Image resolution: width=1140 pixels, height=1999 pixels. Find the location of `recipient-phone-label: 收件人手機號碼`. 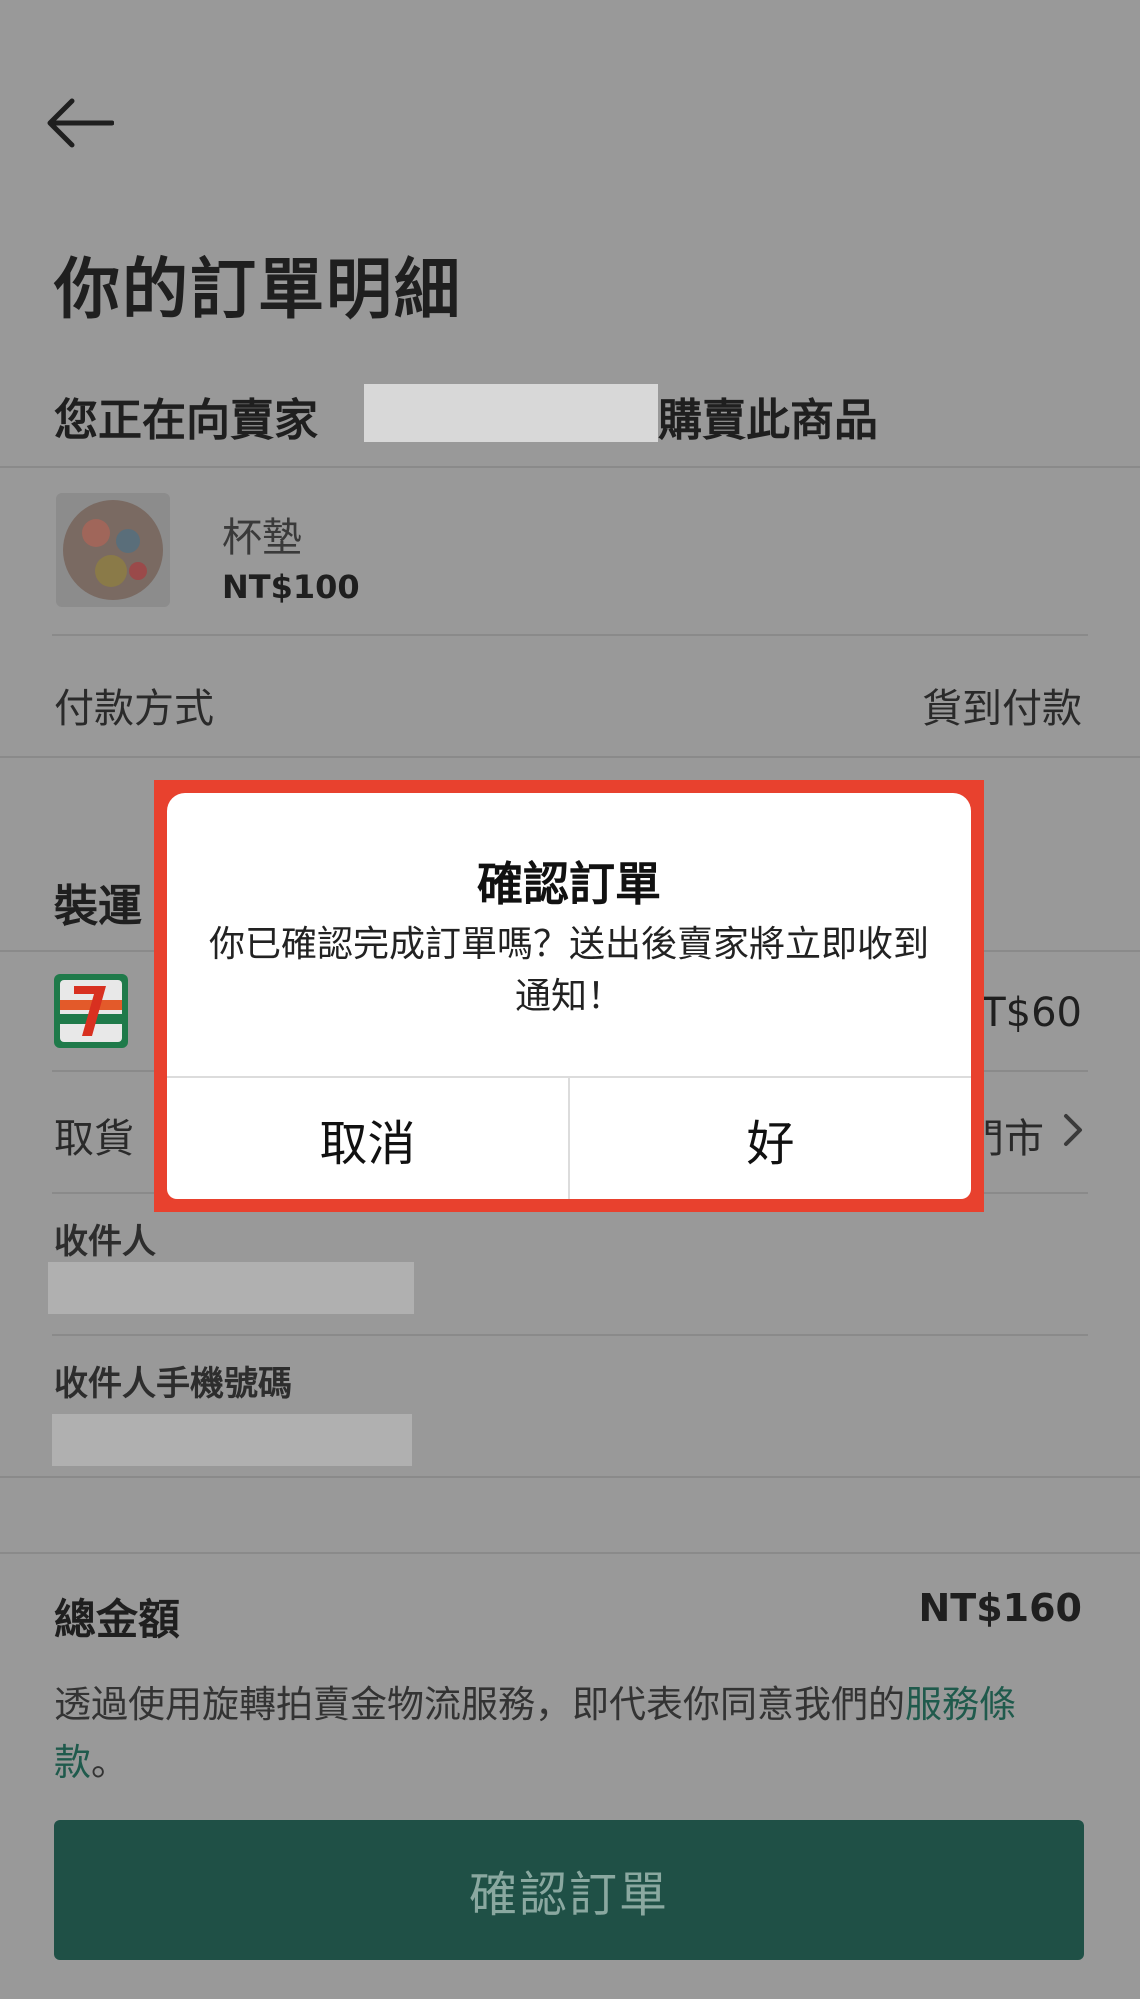

recipient-phone-label: 收件人手機號碼 is located at coordinates (173, 1384).